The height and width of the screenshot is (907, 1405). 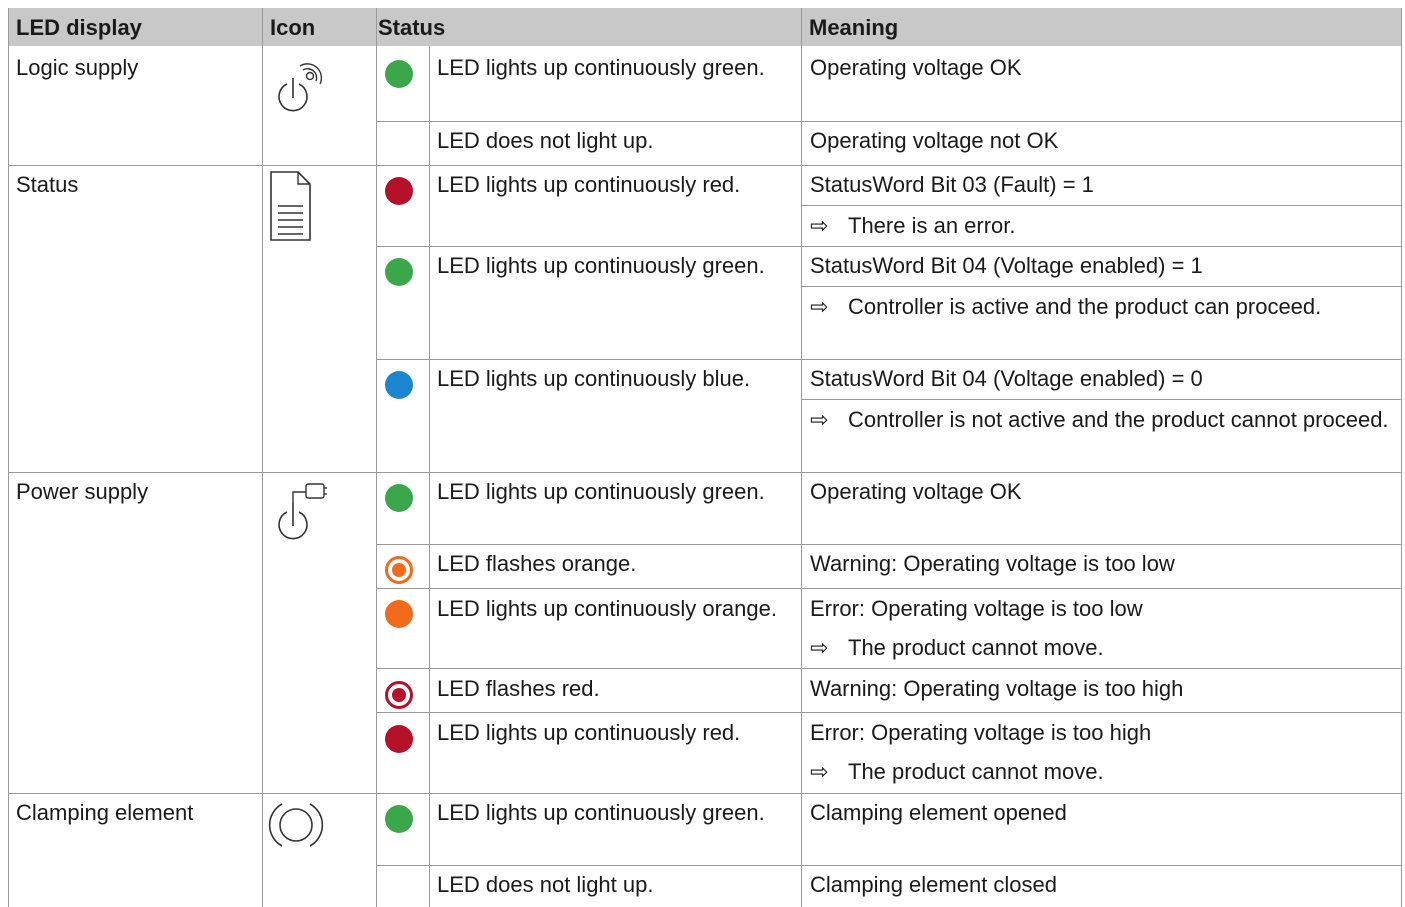 I want to click on meaning-text: StatusWord Bit 04 (Voltage enabled) = 1, so click(x=1006, y=265).